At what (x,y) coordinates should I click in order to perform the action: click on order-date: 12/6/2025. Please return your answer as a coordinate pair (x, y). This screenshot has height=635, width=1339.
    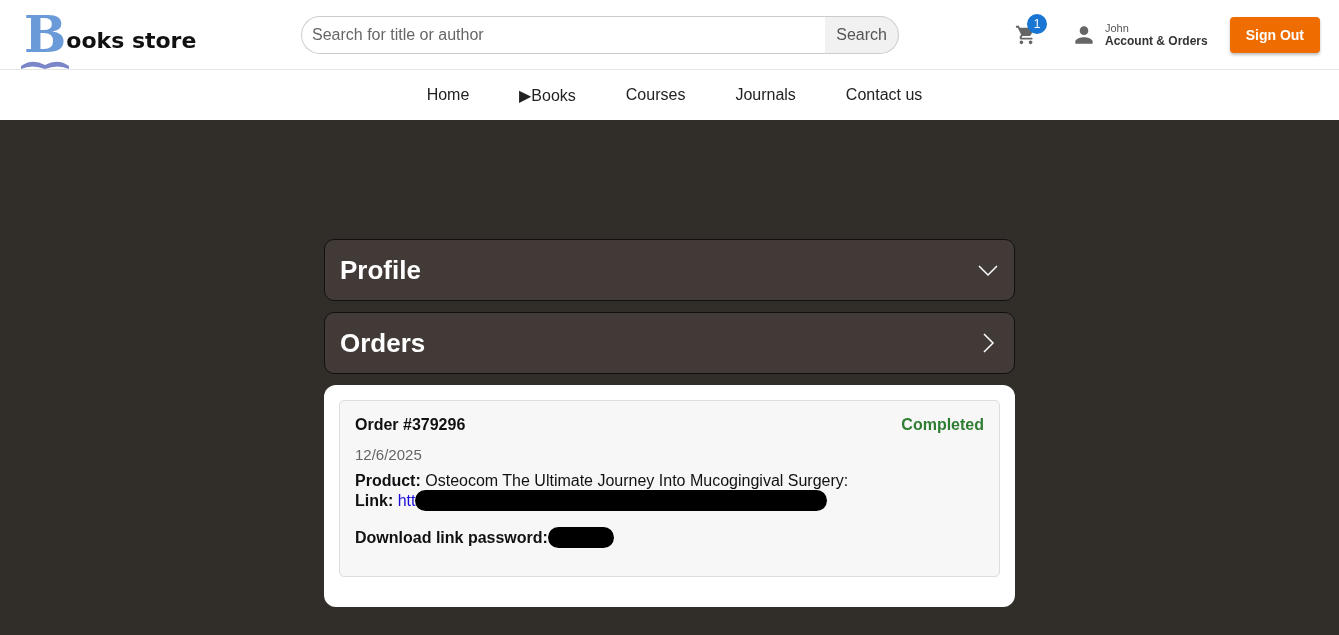
    Looking at the image, I should click on (389, 454).